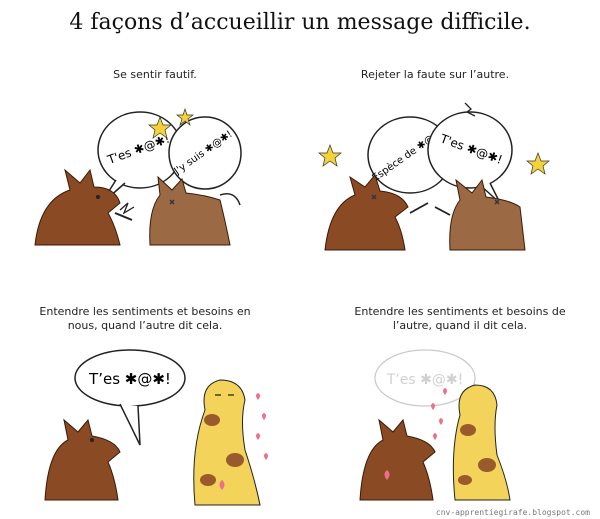  Describe the element at coordinates (155, 74) in the screenshot. I see `panel-1-caption: Se sentir fautif.` at that location.